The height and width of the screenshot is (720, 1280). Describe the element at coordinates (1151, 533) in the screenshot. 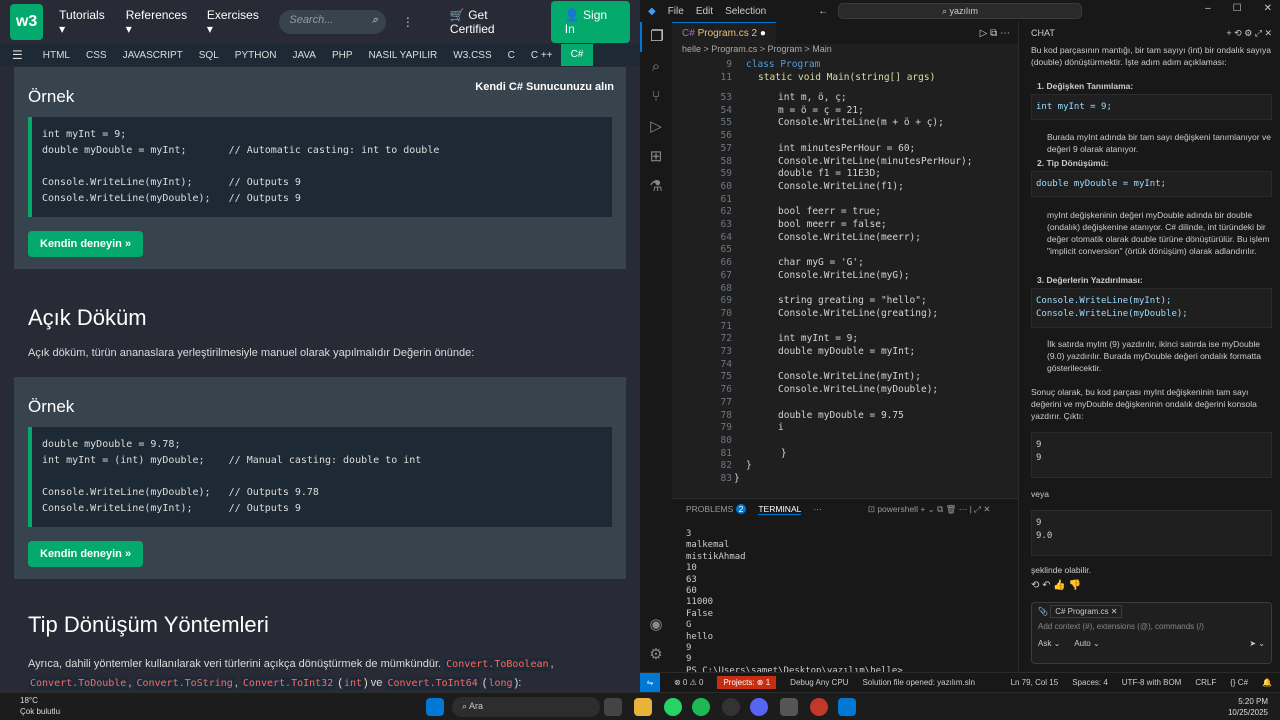

I see `output-block: 9 9.0` at that location.